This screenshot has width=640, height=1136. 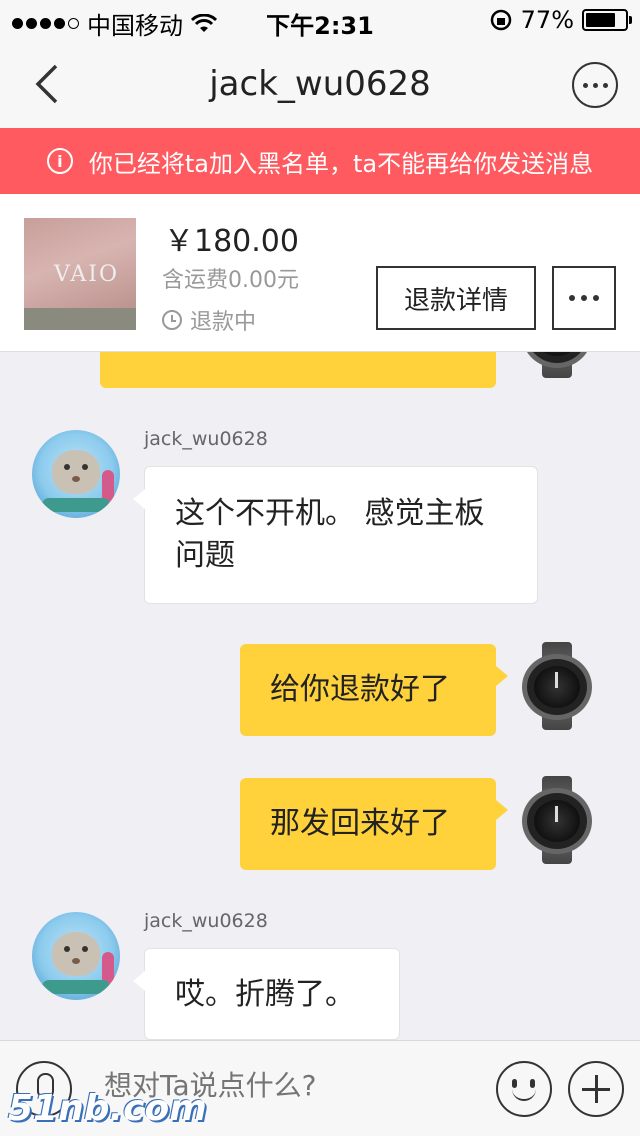 What do you see at coordinates (360, 689) in the screenshot?
I see `message-text: 给你退款好了` at bounding box center [360, 689].